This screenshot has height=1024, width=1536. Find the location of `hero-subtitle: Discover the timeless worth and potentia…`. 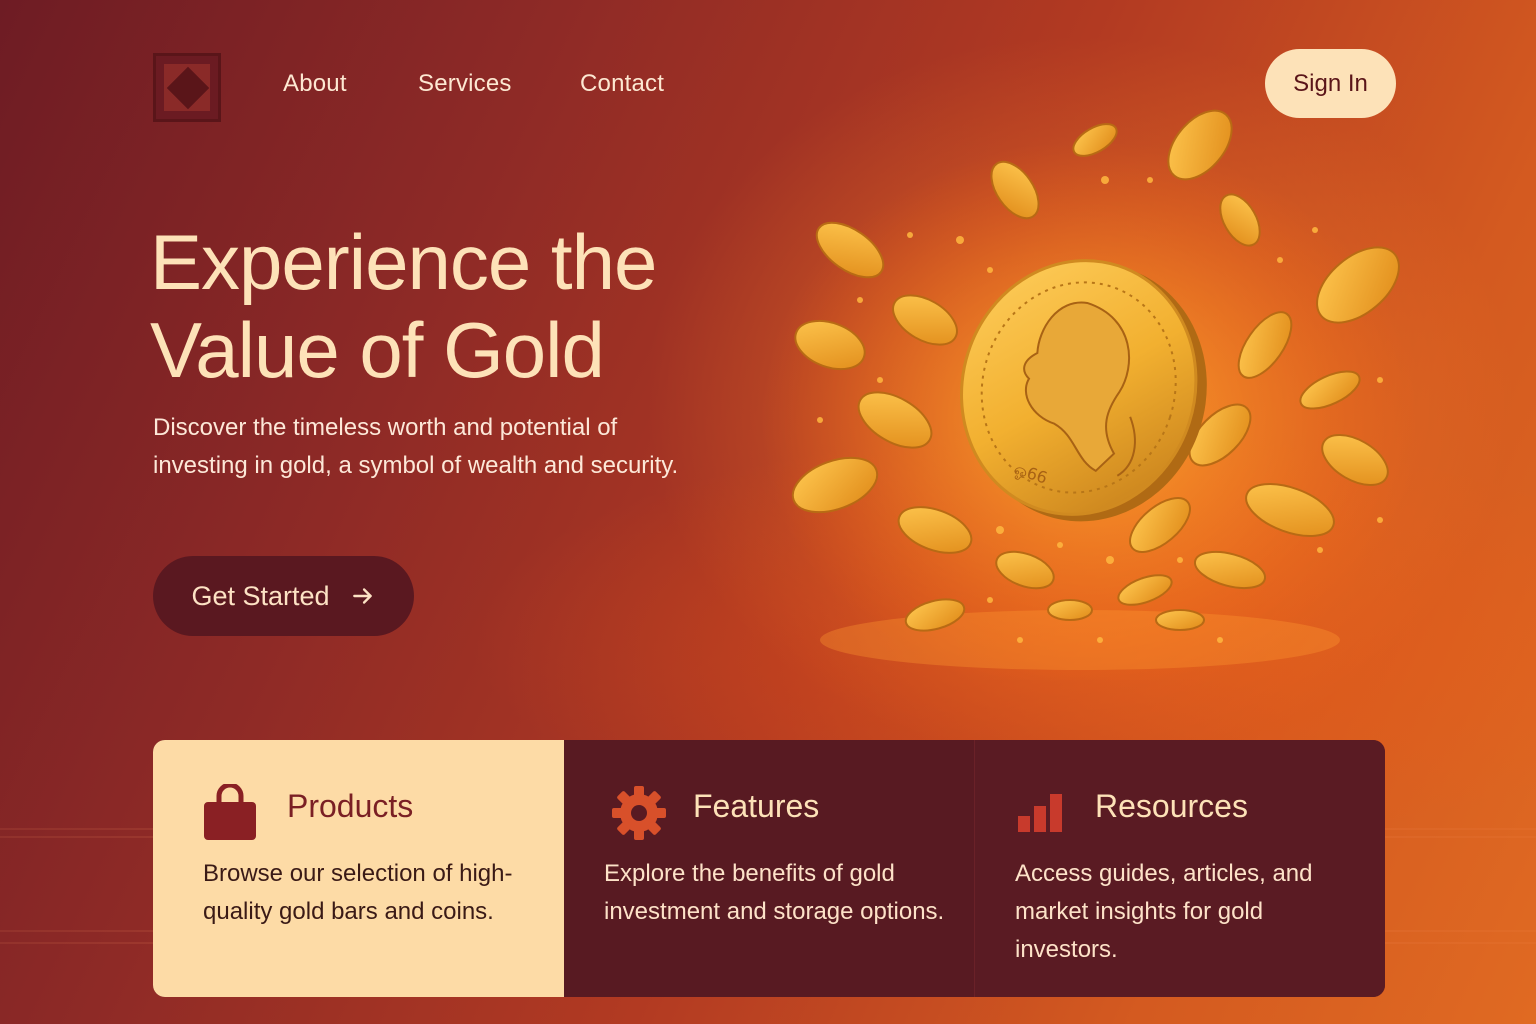

hero-subtitle: Discover the timeless worth and potentia… is located at coordinates (416, 446).